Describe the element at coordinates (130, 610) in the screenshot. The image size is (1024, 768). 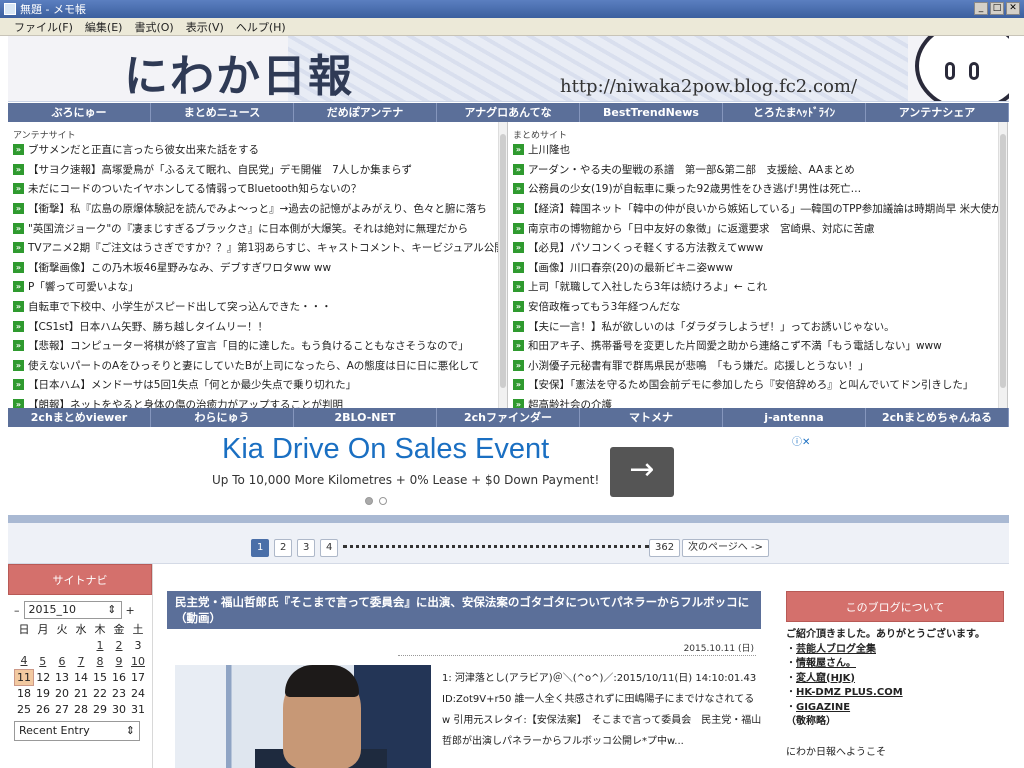
I see `calendar-next-button: +` at that location.